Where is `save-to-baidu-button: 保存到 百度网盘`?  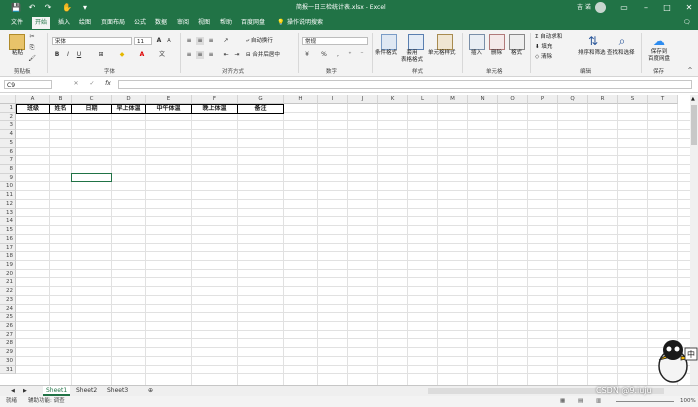 save-to-baidu-button: 保存到 百度网盘 is located at coordinates (659, 56).